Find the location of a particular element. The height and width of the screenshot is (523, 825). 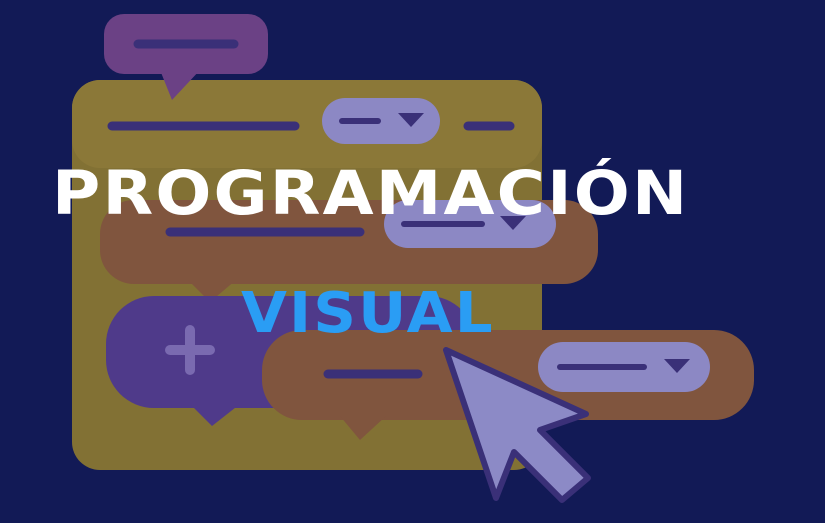

title-line-1: PROGRAMACIÓN is located at coordinates (371, 193).